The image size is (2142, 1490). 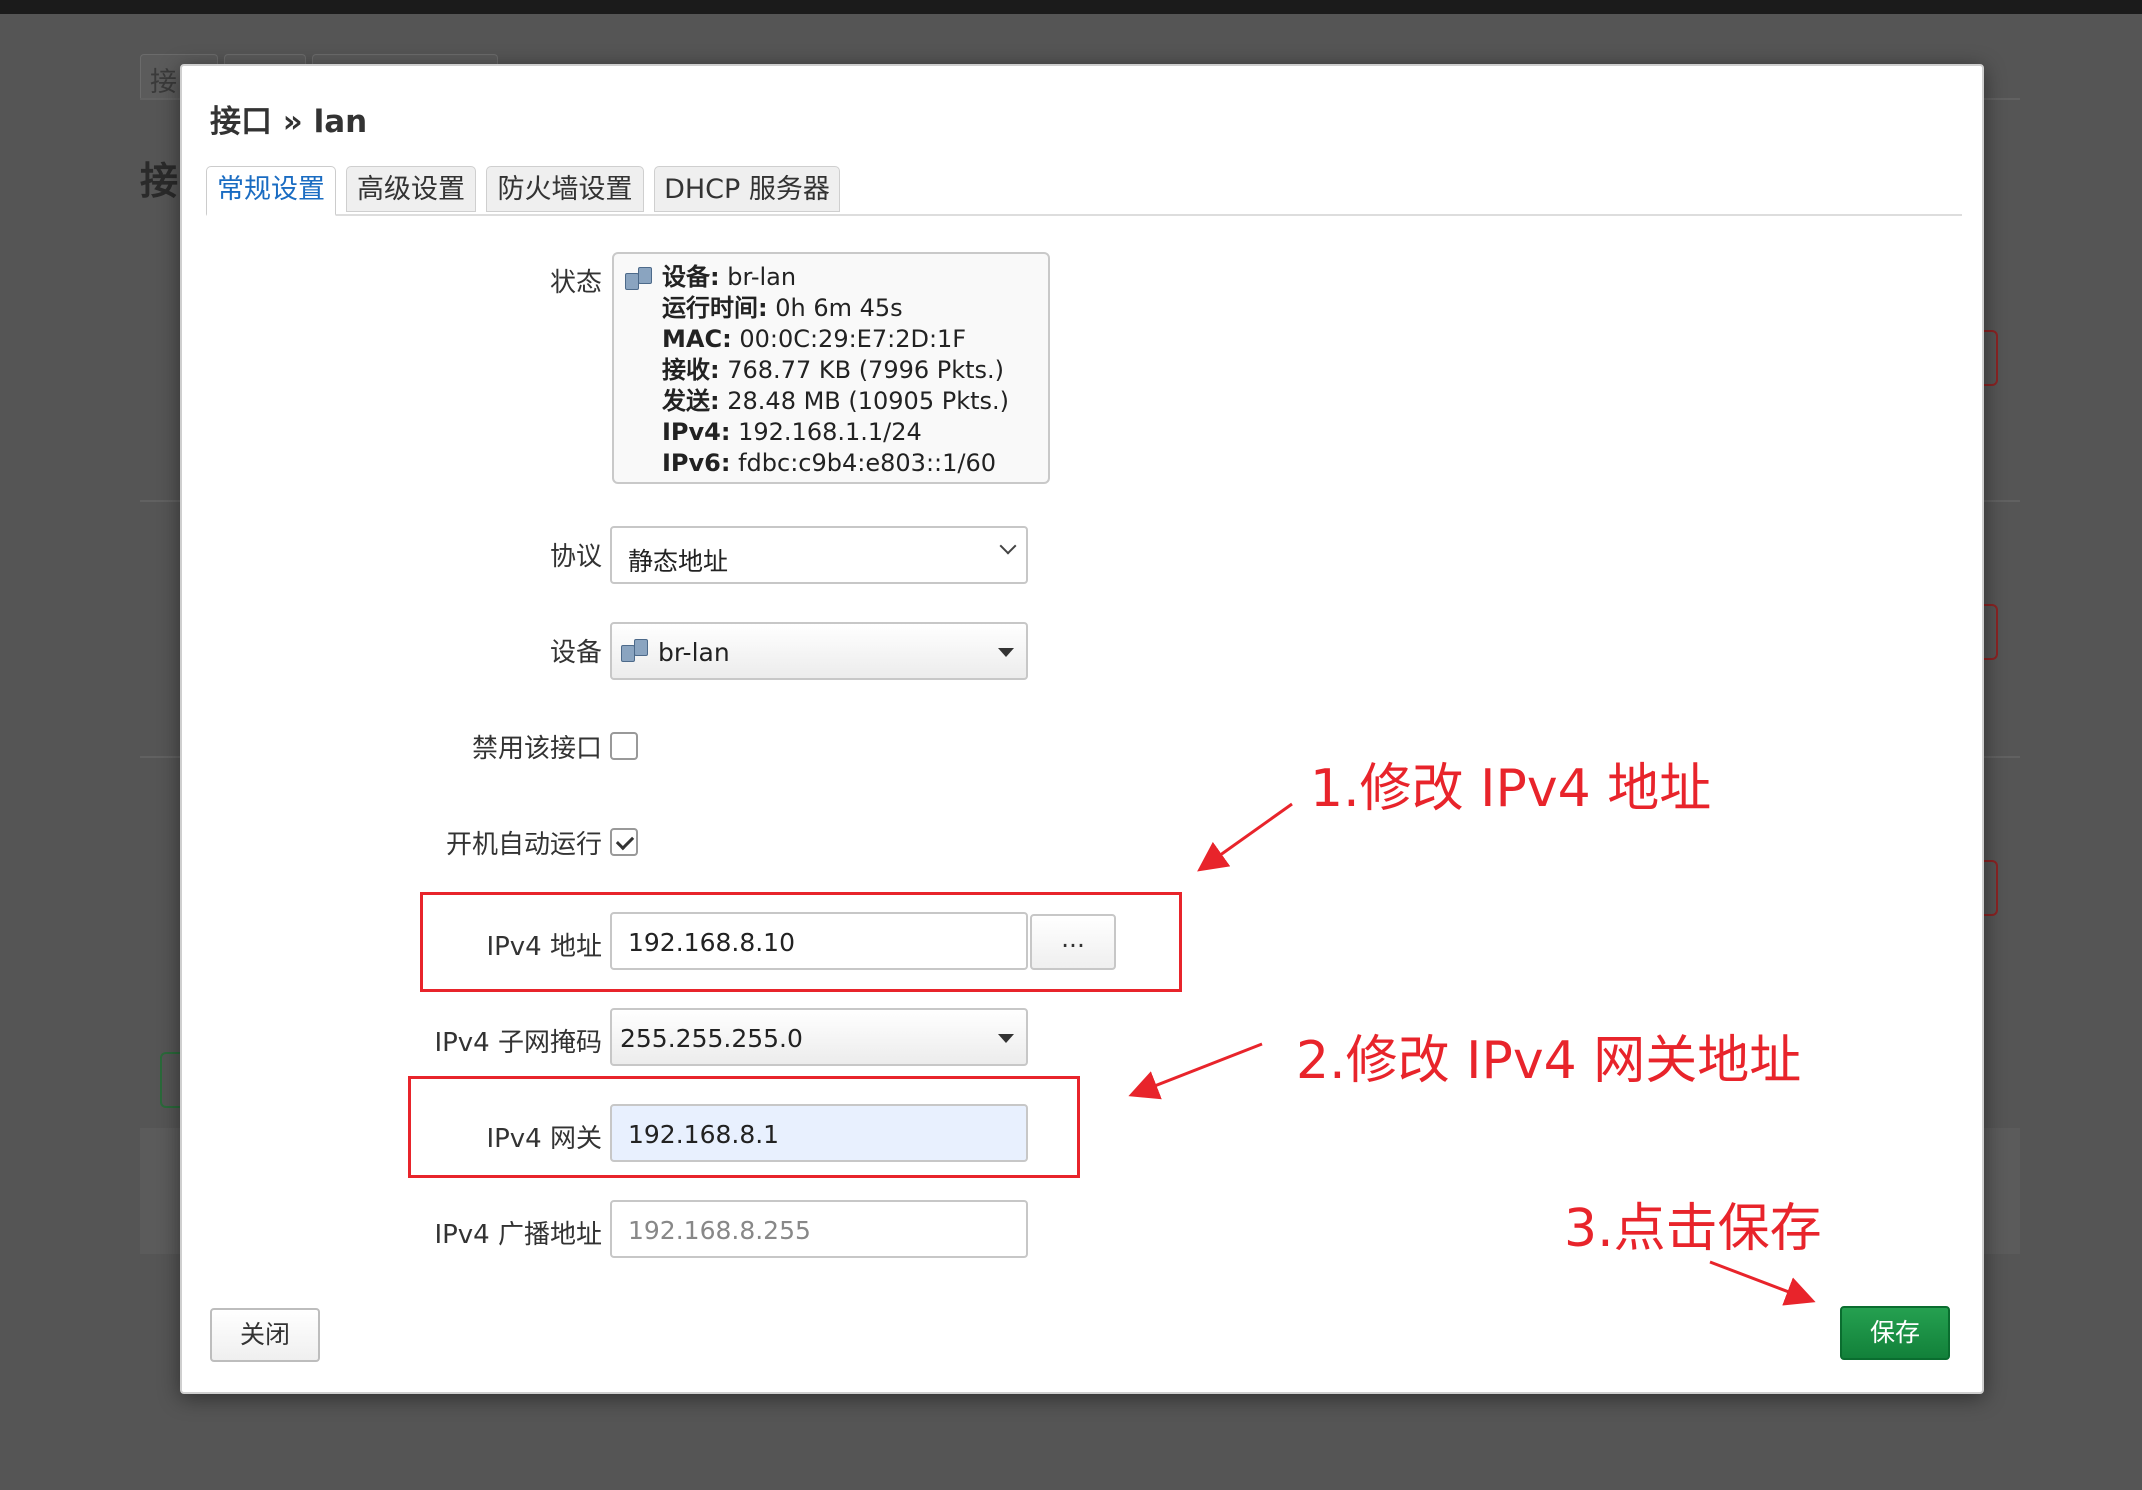 I want to click on annotation-arrows, so click(x=1472, y=1054).